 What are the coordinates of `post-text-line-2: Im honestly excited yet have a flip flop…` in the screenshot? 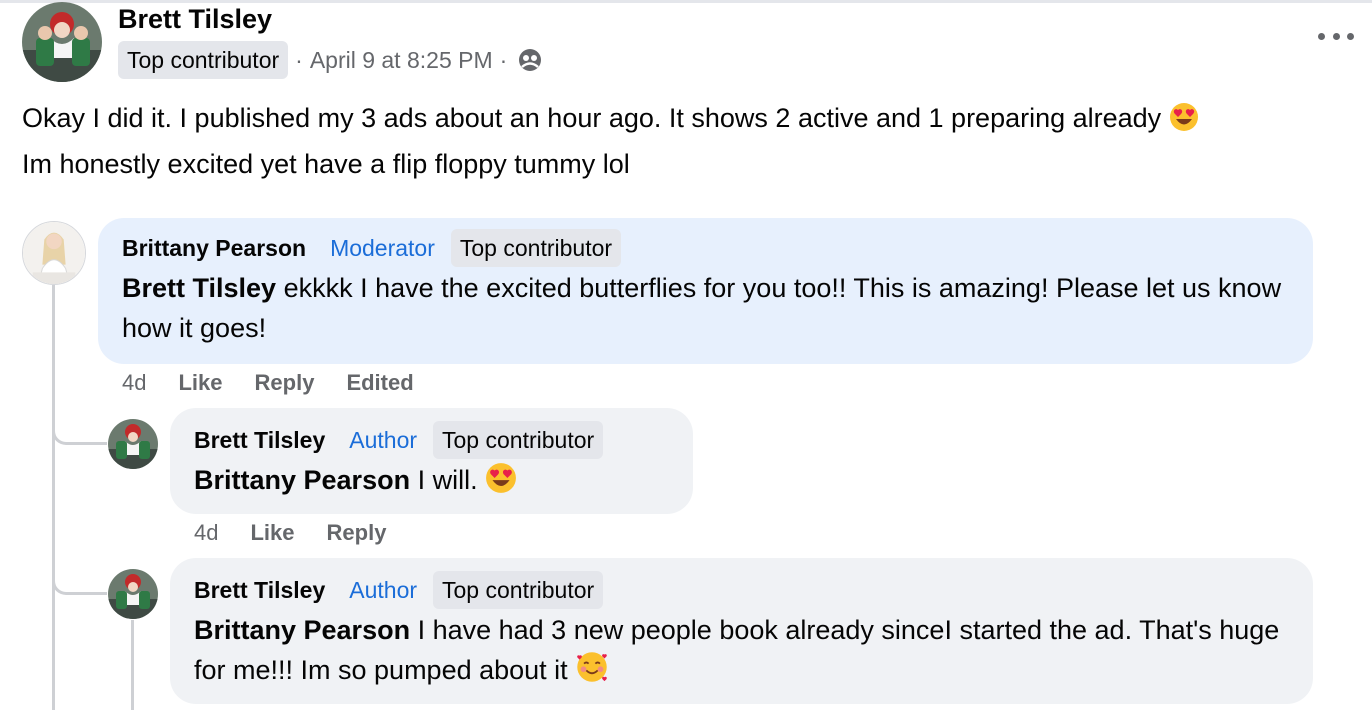 It's located at (326, 164).